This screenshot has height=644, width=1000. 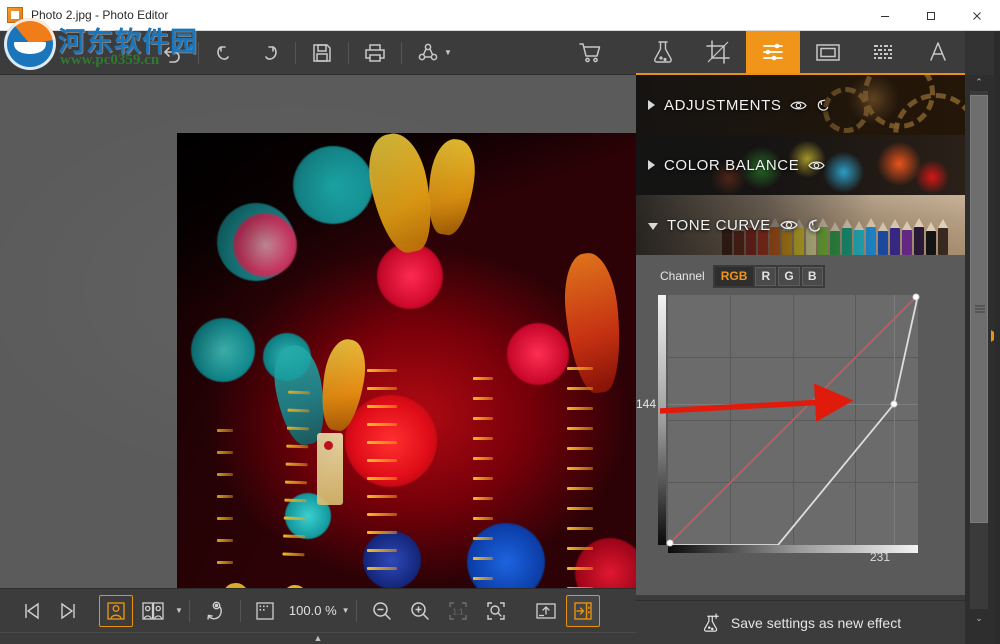 I want to click on grid-button, so click(x=265, y=611).